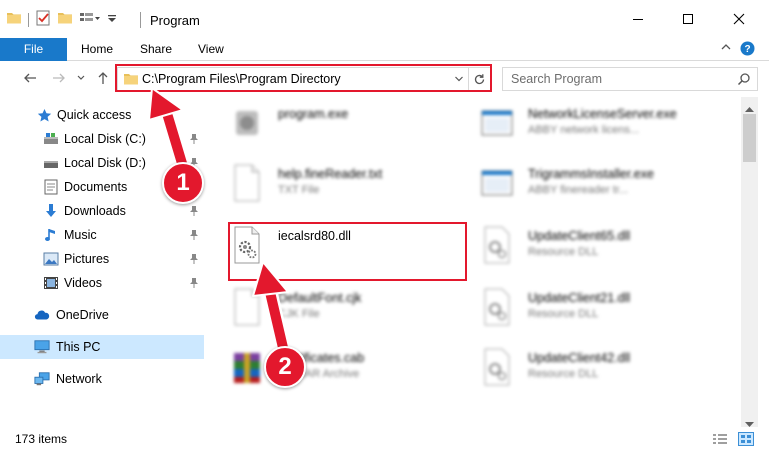 The height and width of the screenshot is (468, 769). I want to click on large-icons-view-icon, so click(746, 440).